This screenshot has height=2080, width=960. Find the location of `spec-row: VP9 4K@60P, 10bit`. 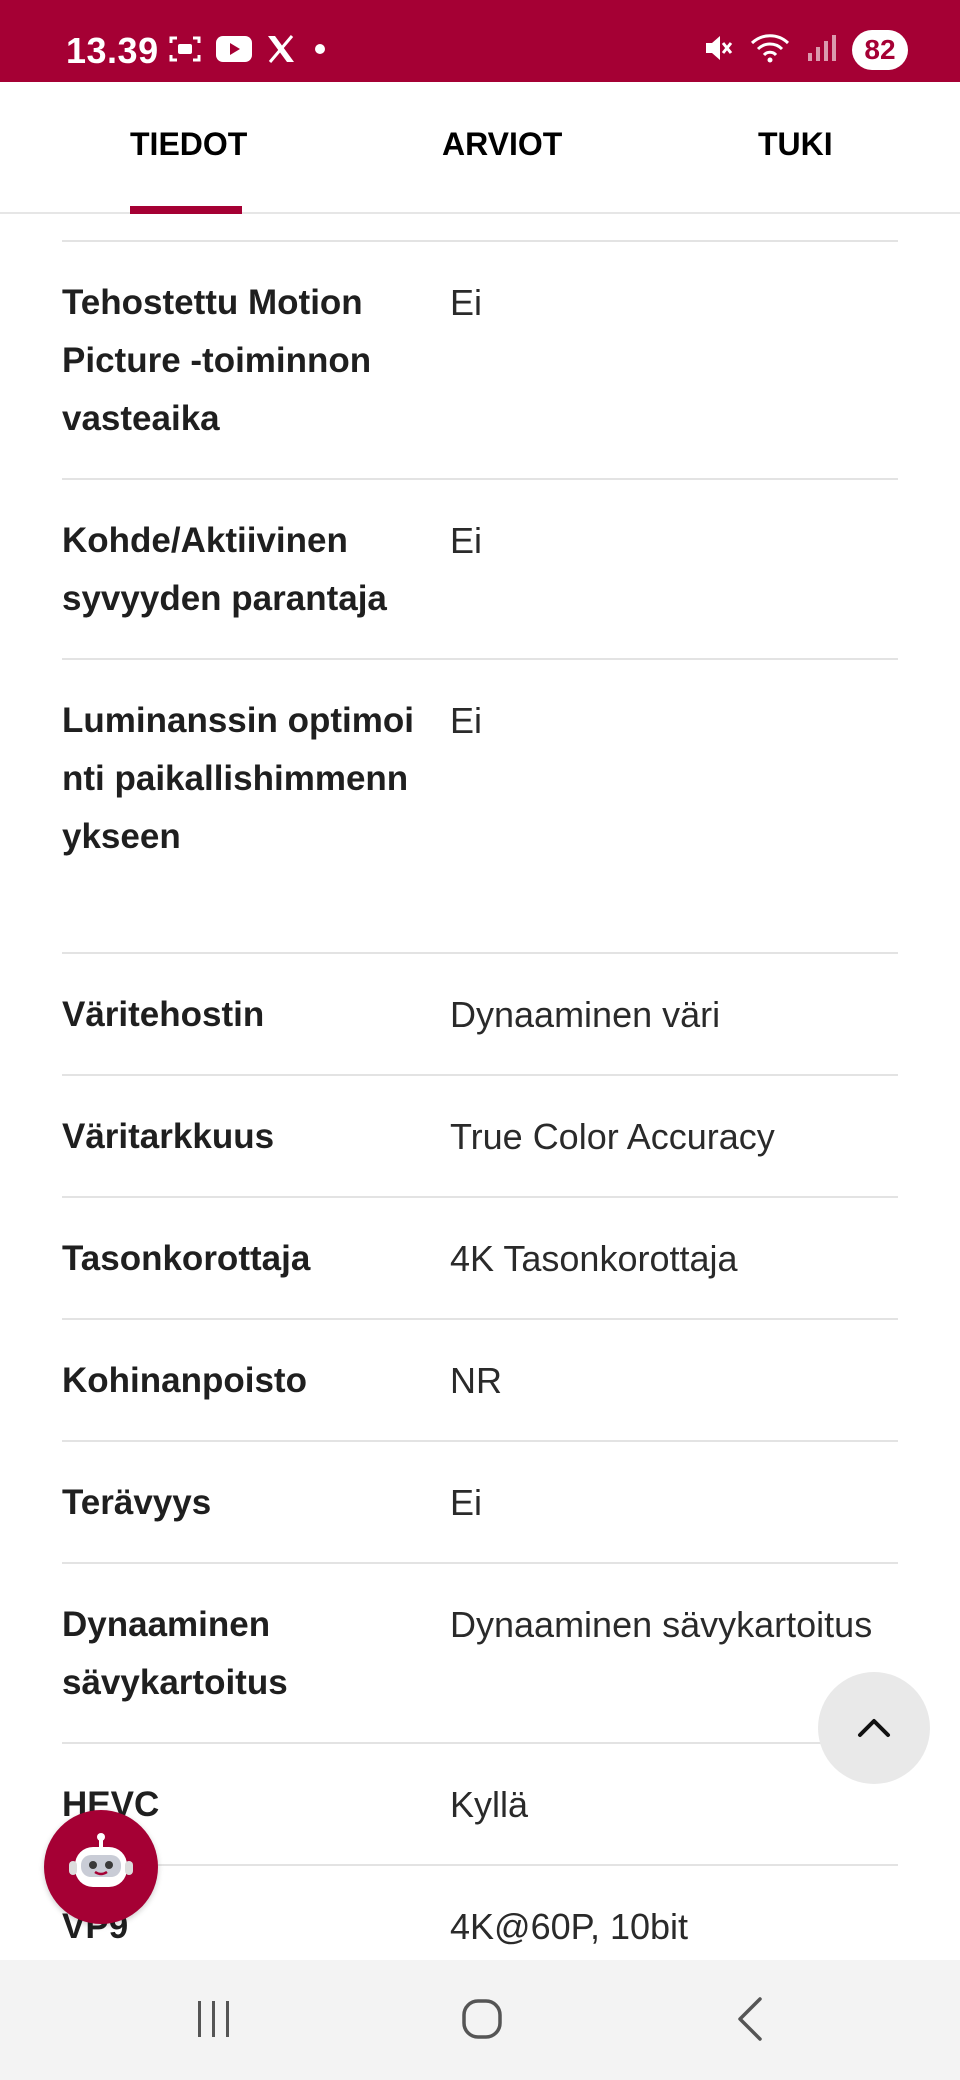

spec-row: VP9 4K@60P, 10bit is located at coordinates (480, 1912).